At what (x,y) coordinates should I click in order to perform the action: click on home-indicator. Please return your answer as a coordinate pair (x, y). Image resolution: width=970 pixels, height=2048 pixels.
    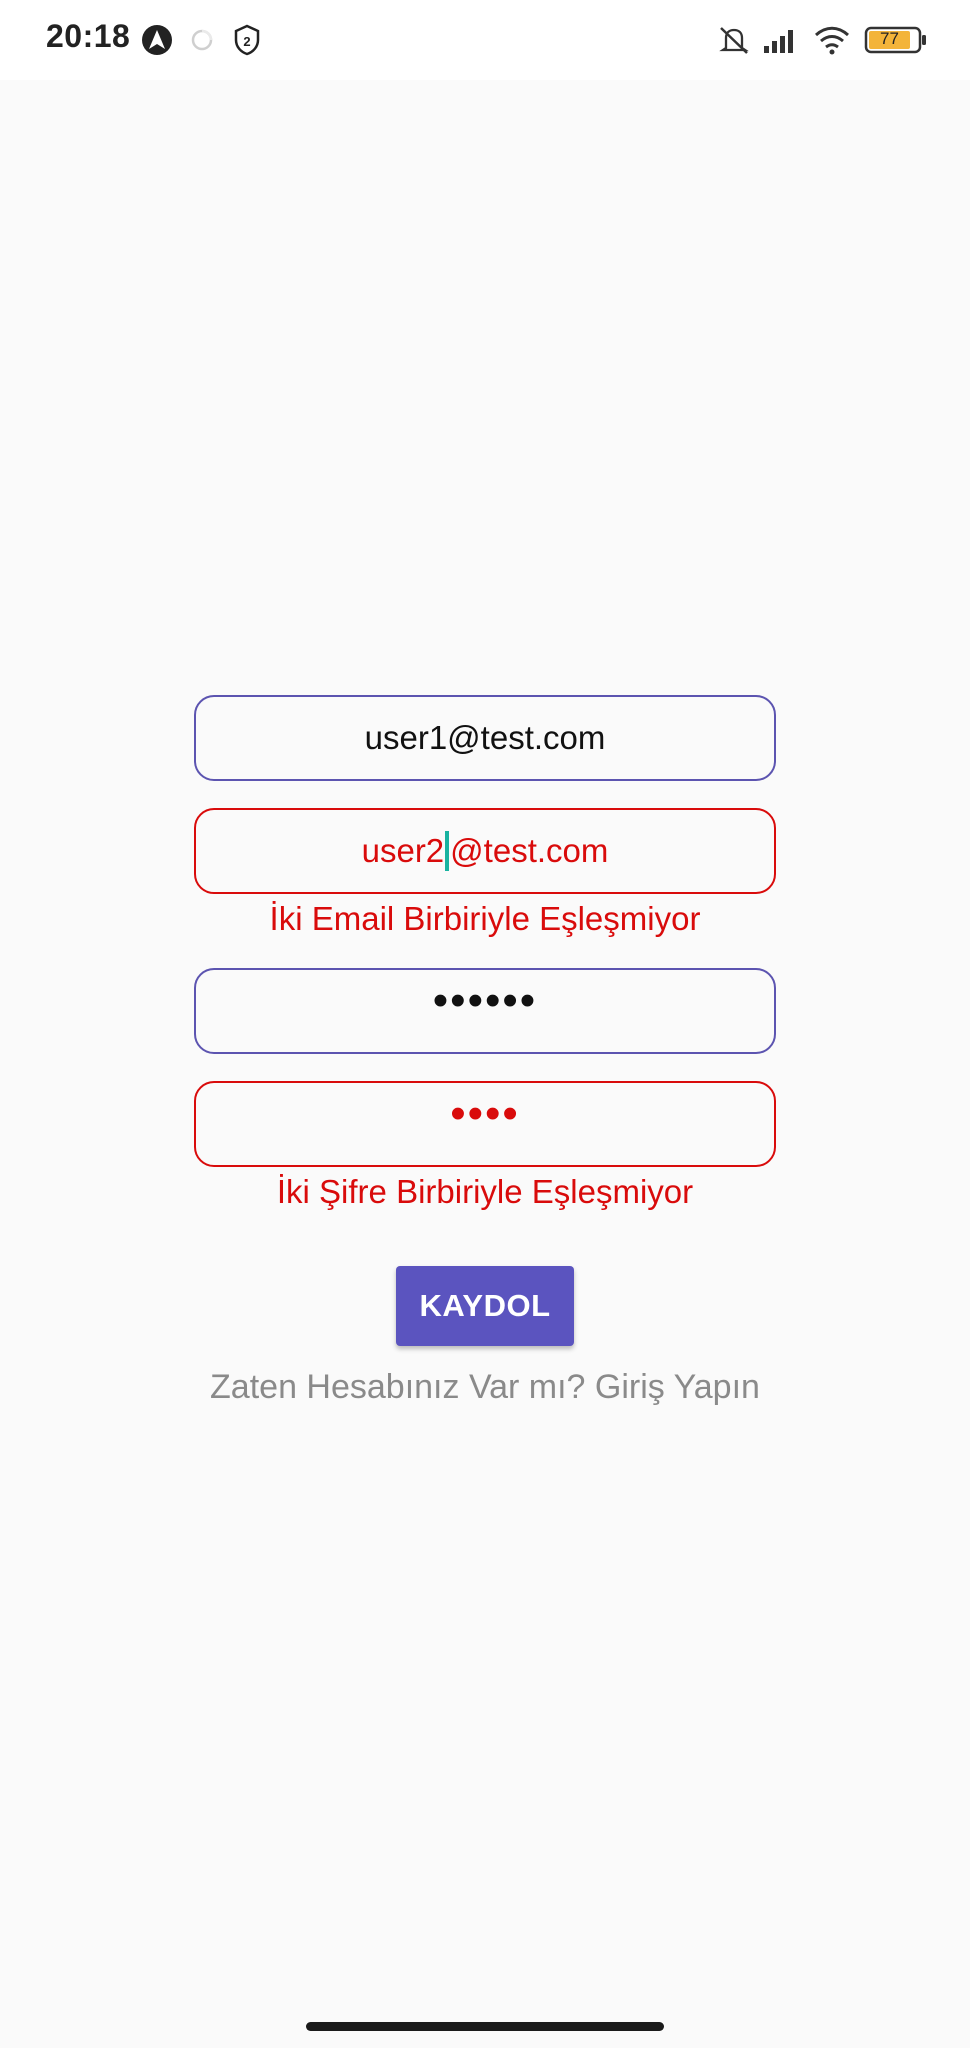
    Looking at the image, I should click on (485, 2026).